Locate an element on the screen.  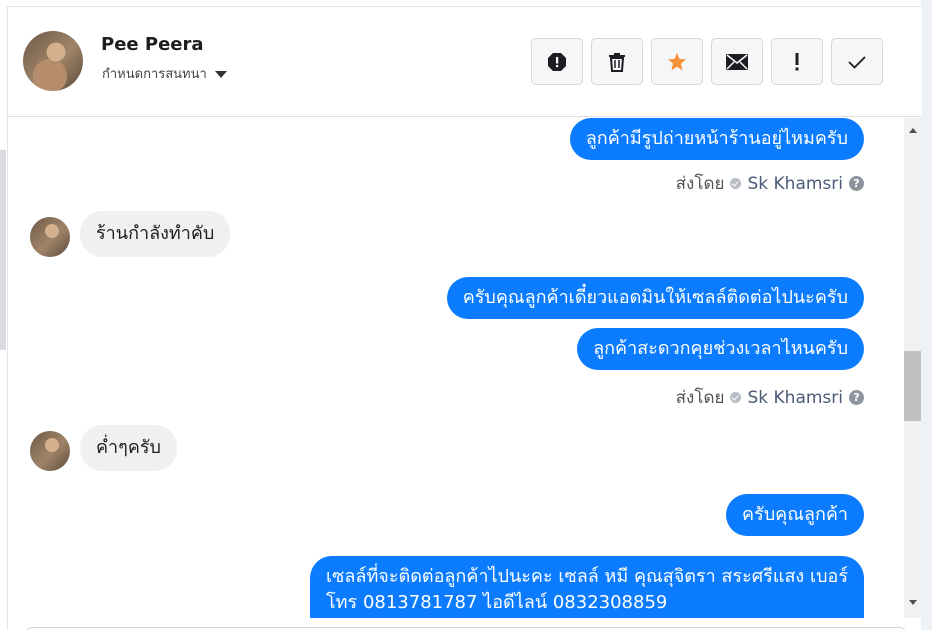
mark-done-button is located at coordinates (857, 61).